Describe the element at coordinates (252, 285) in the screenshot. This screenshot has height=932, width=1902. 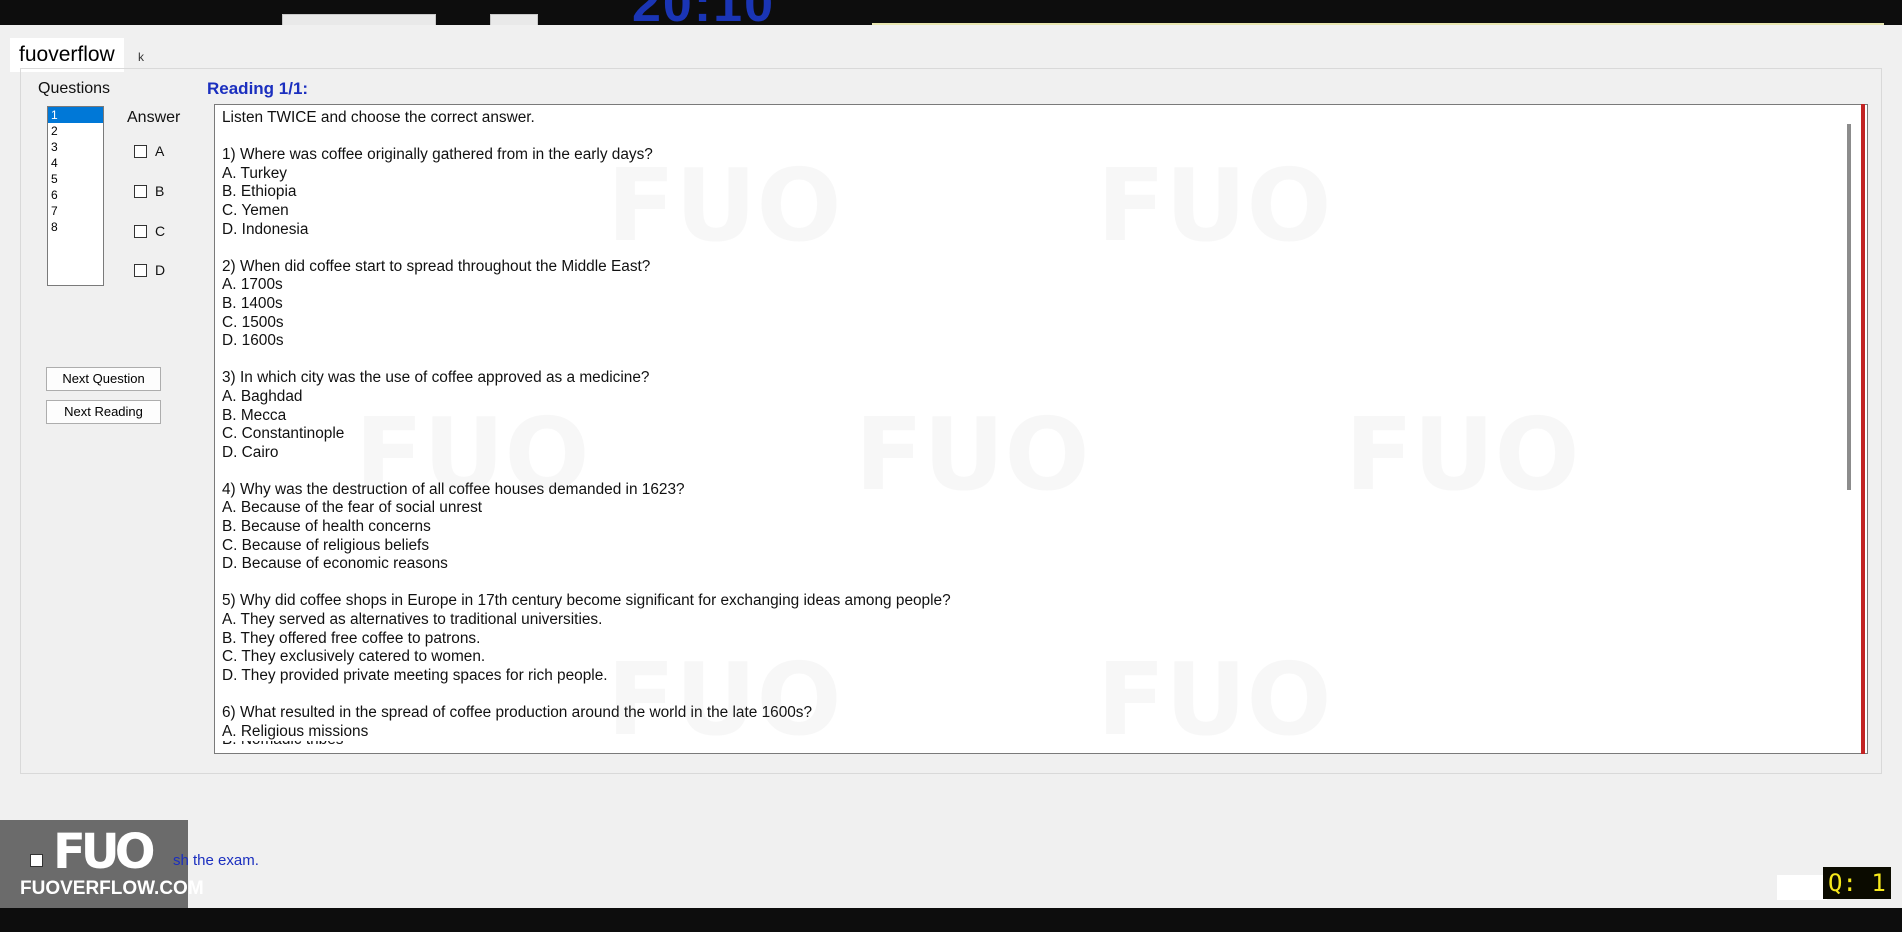
I see `choice-text: A. 1700s` at that location.